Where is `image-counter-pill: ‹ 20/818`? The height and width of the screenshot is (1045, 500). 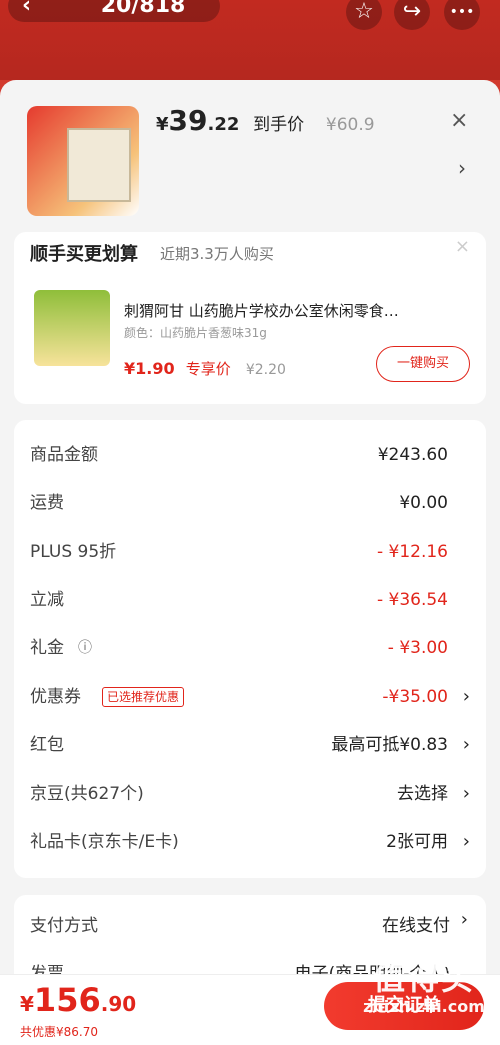
image-counter-pill: ‹ 20/818 is located at coordinates (114, 11).